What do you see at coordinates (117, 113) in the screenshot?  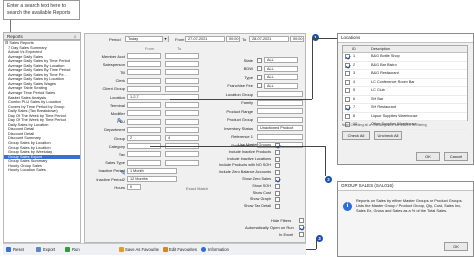 I see `filter-label-7: Modifier` at bounding box center [117, 113].